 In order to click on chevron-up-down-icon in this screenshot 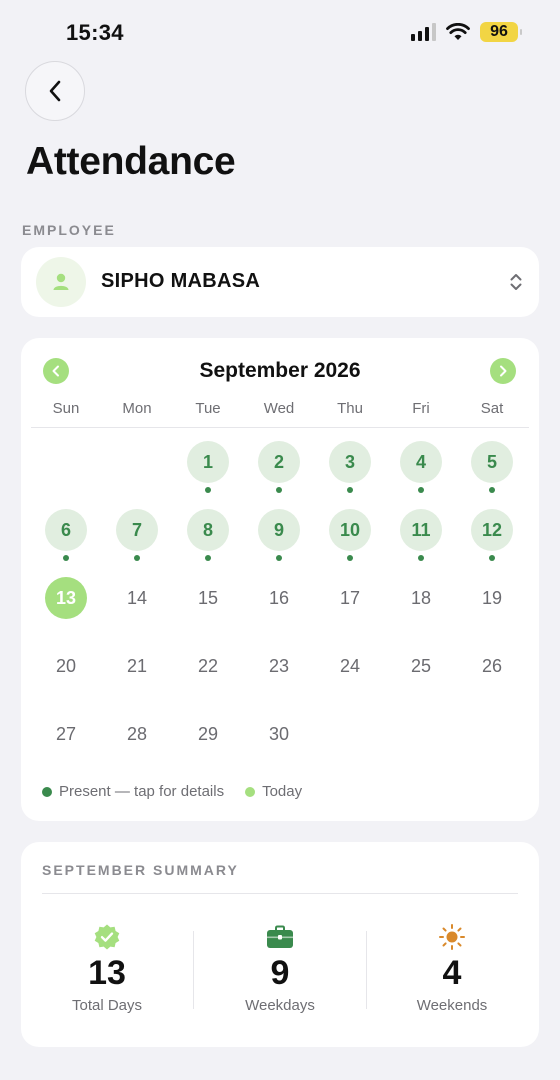, I will do `click(516, 282)`.